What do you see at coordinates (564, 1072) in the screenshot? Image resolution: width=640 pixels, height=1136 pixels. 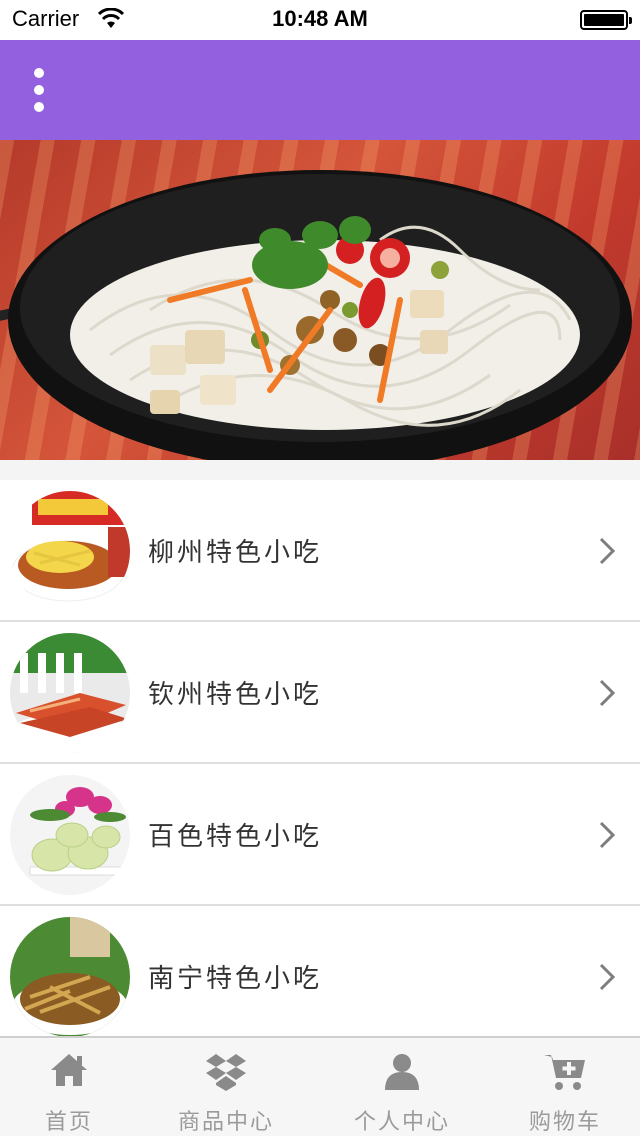 I see `cart-plus-icon` at bounding box center [564, 1072].